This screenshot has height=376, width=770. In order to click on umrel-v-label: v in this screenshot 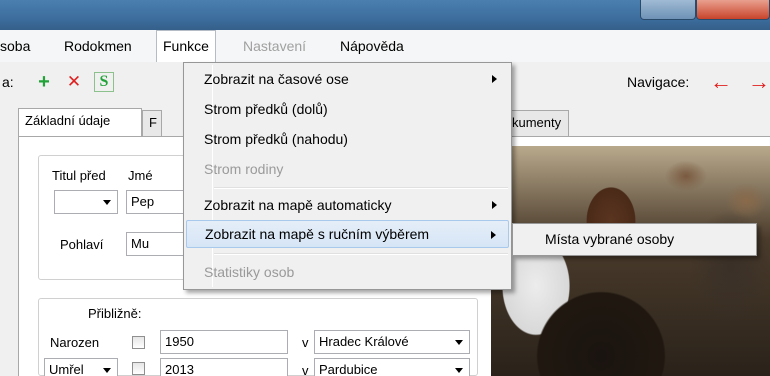, I will do `click(305, 369)`.